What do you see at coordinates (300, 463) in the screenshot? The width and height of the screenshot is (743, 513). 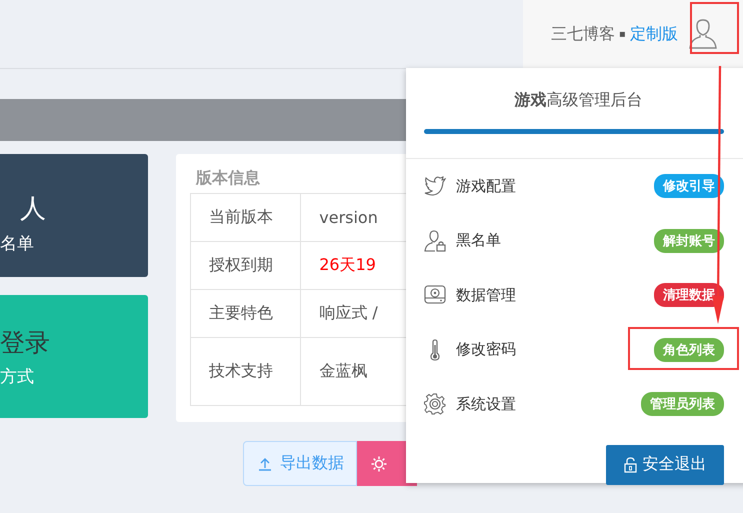 I see `export-button: 导出数据` at bounding box center [300, 463].